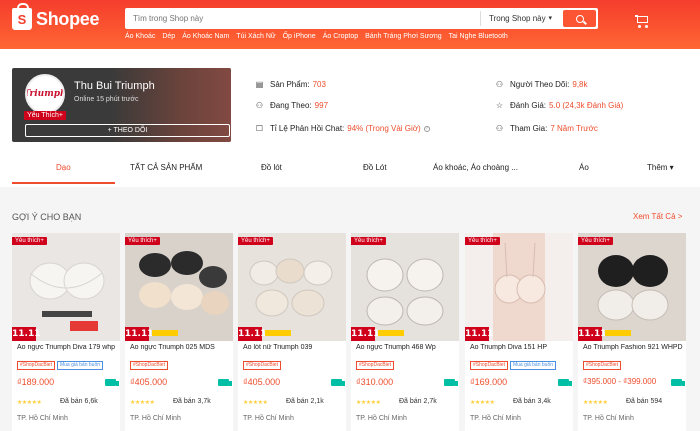 This screenshot has height=431, width=700. Describe the element at coordinates (559, 105) in the screenshot. I see `stat-rating: ☆ Đánh Giá: 5.0 (24,3k Đánh Giá)` at that location.